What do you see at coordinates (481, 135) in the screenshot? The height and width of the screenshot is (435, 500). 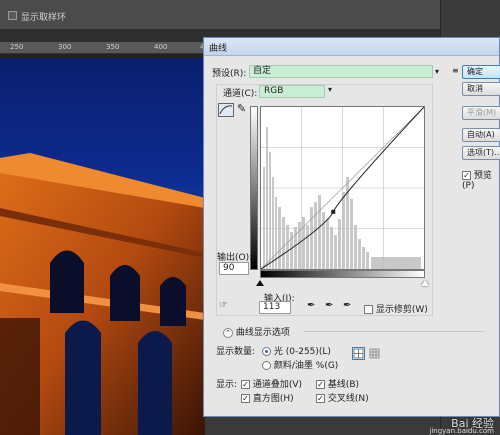 I see `auto-button: 自动(A)` at bounding box center [481, 135].